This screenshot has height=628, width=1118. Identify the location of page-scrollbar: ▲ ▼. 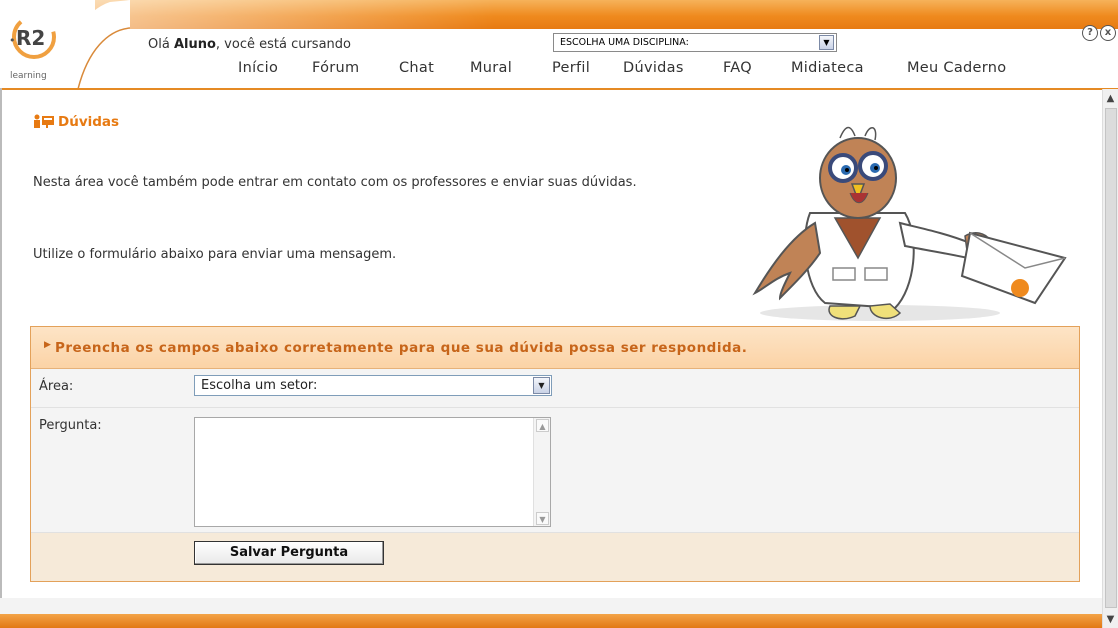
(1110, 358).